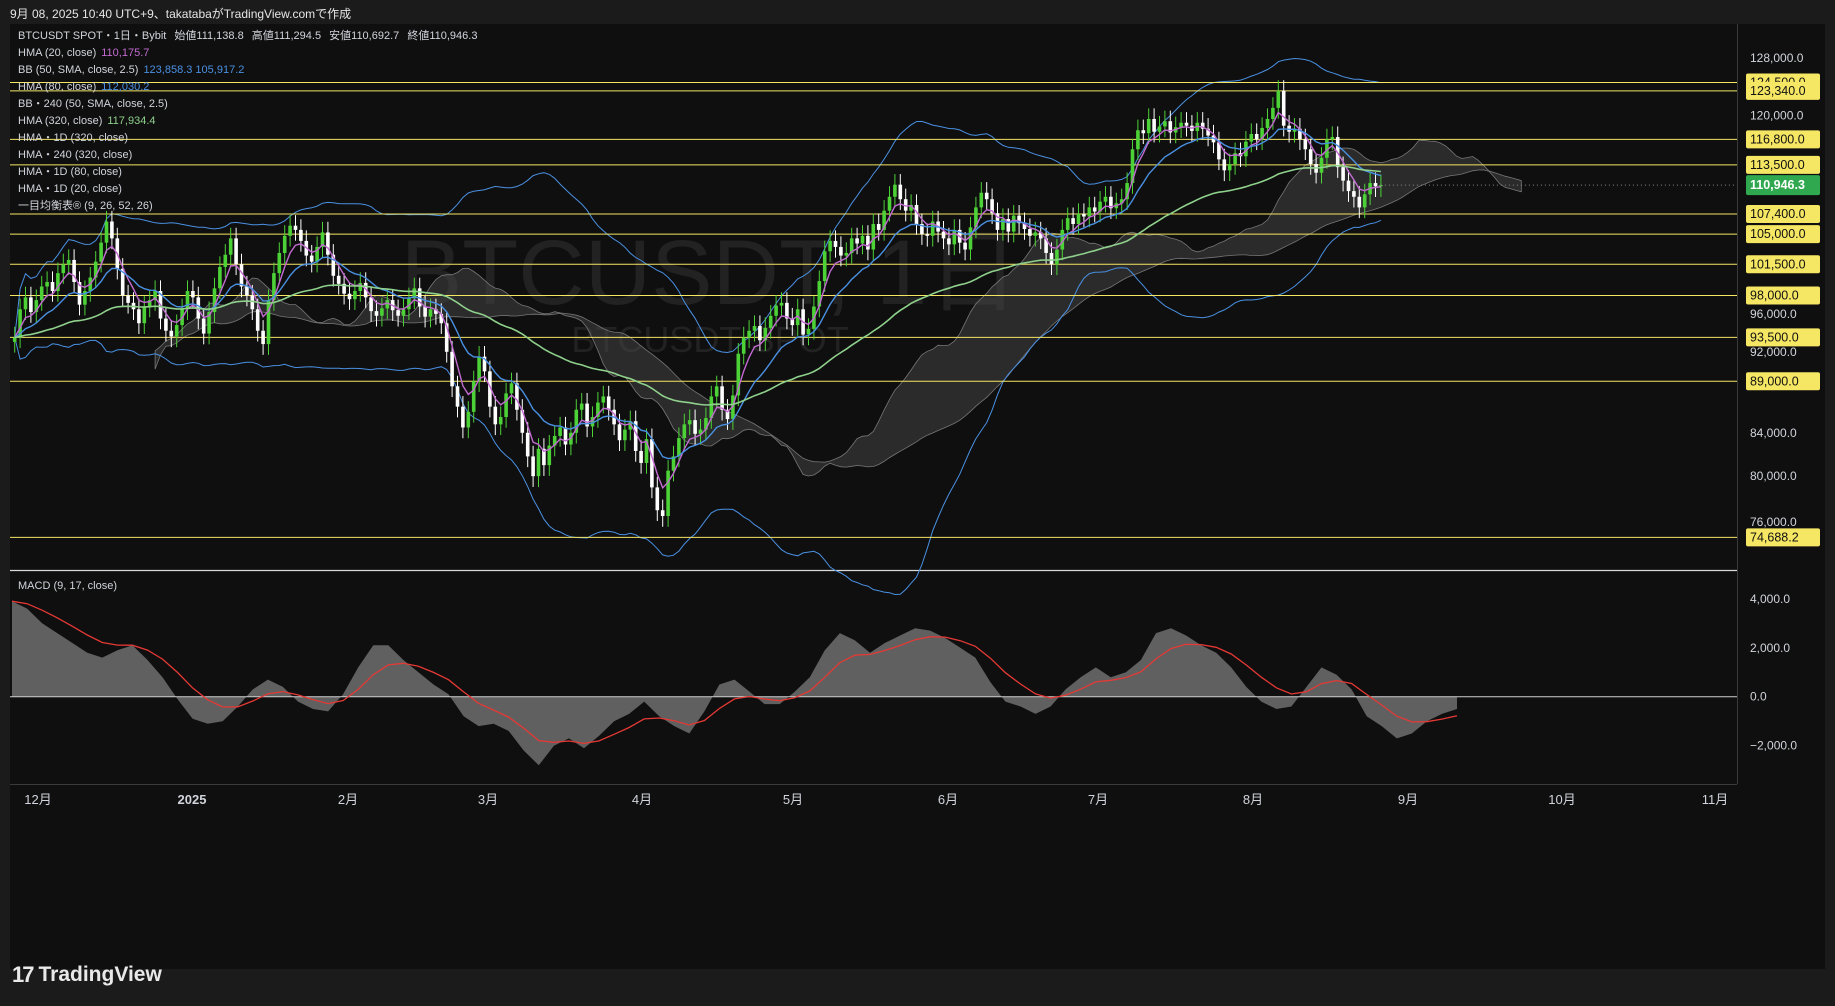 Image resolution: width=1835 pixels, height=1006 pixels. Describe the element at coordinates (85, 206) in the screenshot. I see `indicator-name: 一目均衡表® (9, 26, 52, 26)` at that location.